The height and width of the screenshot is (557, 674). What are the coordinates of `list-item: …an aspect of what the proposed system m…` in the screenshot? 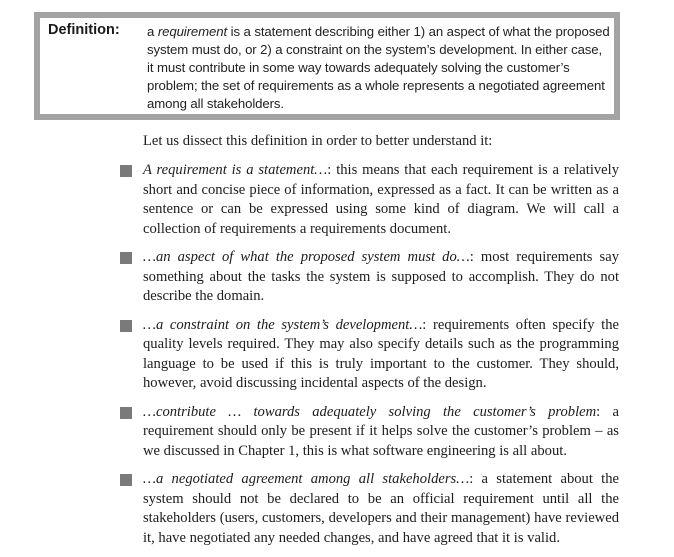 It's located at (369, 277).